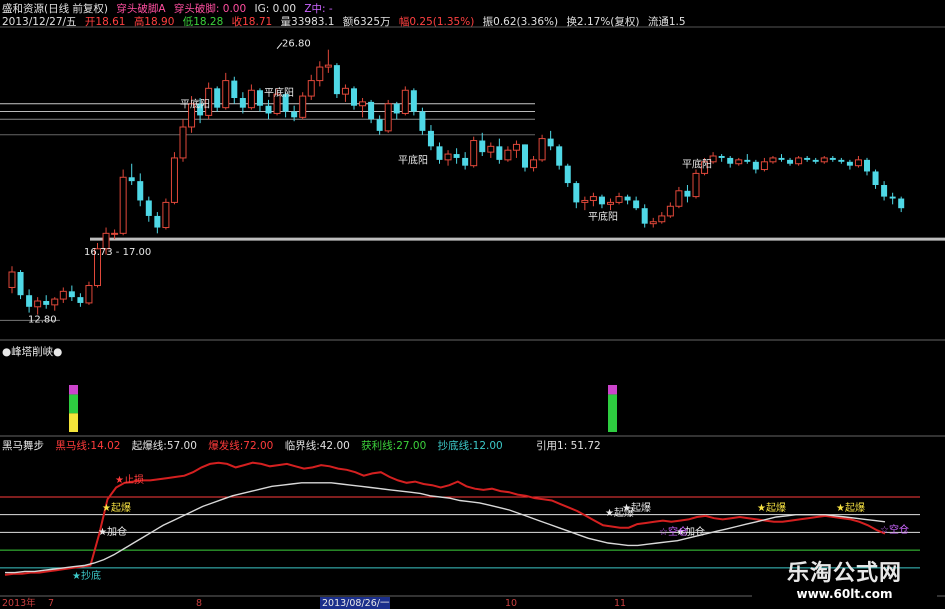 The height and width of the screenshot is (609, 945). I want to click on axis-label: 7, so click(51, 603).